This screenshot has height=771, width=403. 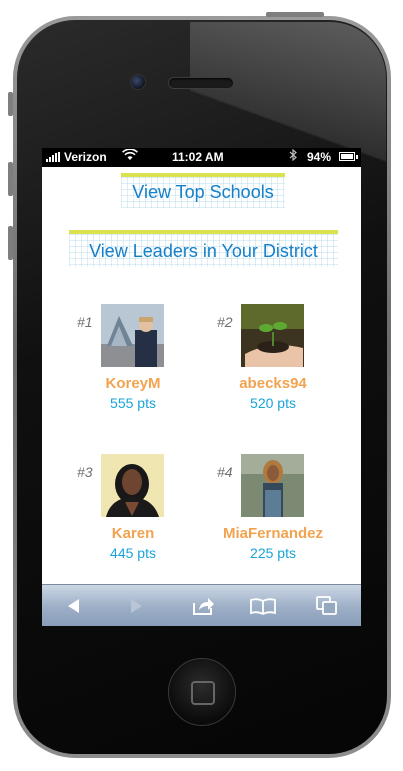 What do you see at coordinates (203, 190) in the screenshot?
I see `view-top-schools-link: View Top Schools` at bounding box center [203, 190].